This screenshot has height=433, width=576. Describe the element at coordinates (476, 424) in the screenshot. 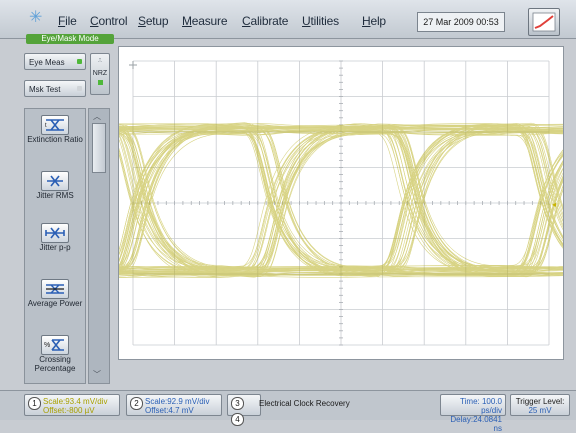

I see `delay-value: Delay:24.0841 ns` at that location.